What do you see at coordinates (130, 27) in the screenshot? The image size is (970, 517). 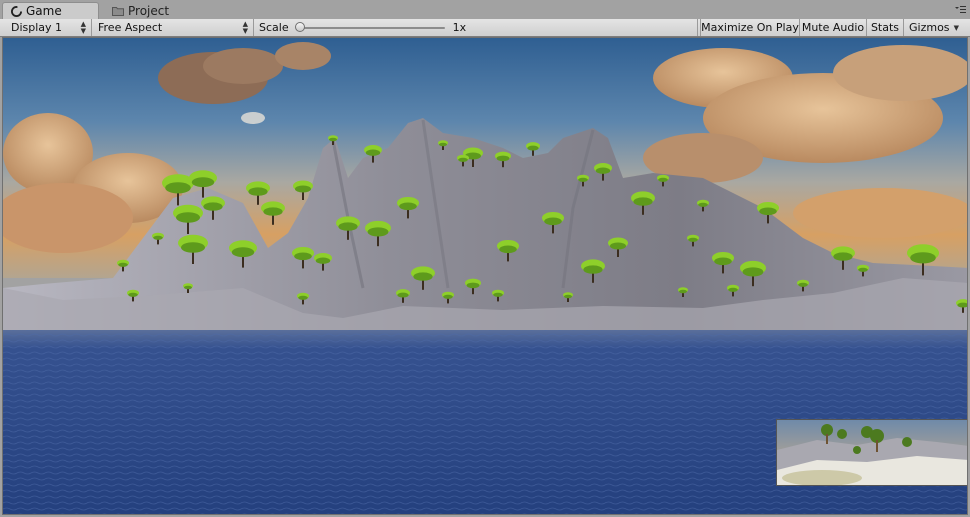 I see `aspect-label: Free Aspect` at bounding box center [130, 27].